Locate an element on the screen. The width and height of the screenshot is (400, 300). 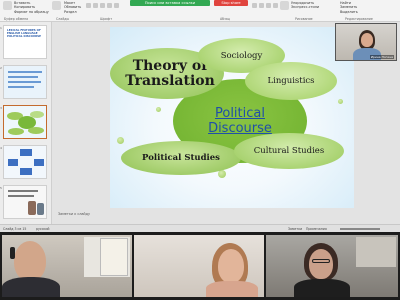
drawing-group: Упорядочить Экспресс-стили is located at coordinates (305, 5).